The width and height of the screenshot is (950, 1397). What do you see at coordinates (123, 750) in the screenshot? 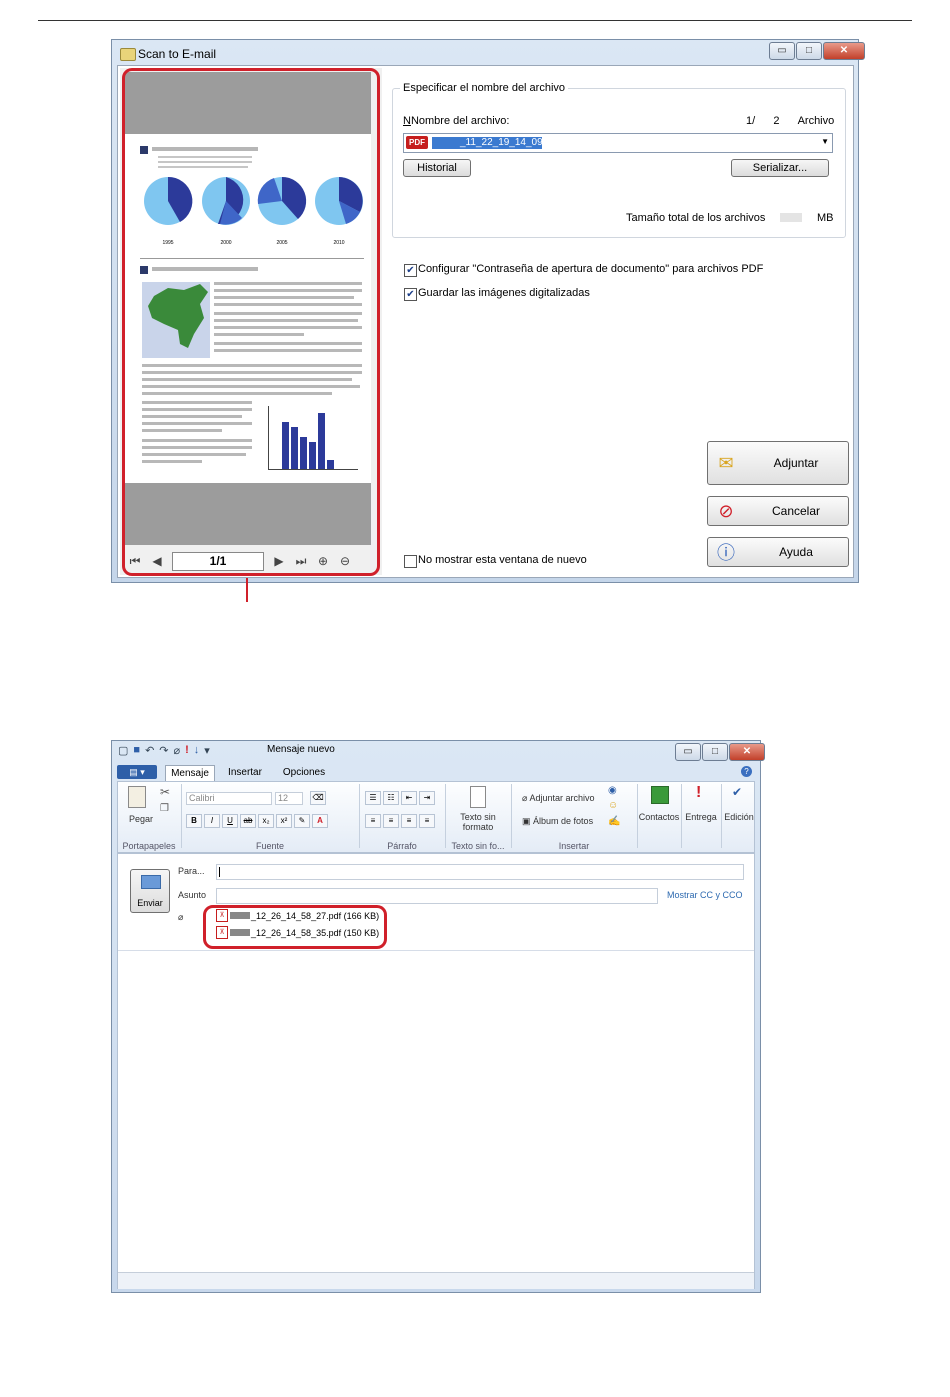
I see `new-icon: ▢` at bounding box center [123, 750].